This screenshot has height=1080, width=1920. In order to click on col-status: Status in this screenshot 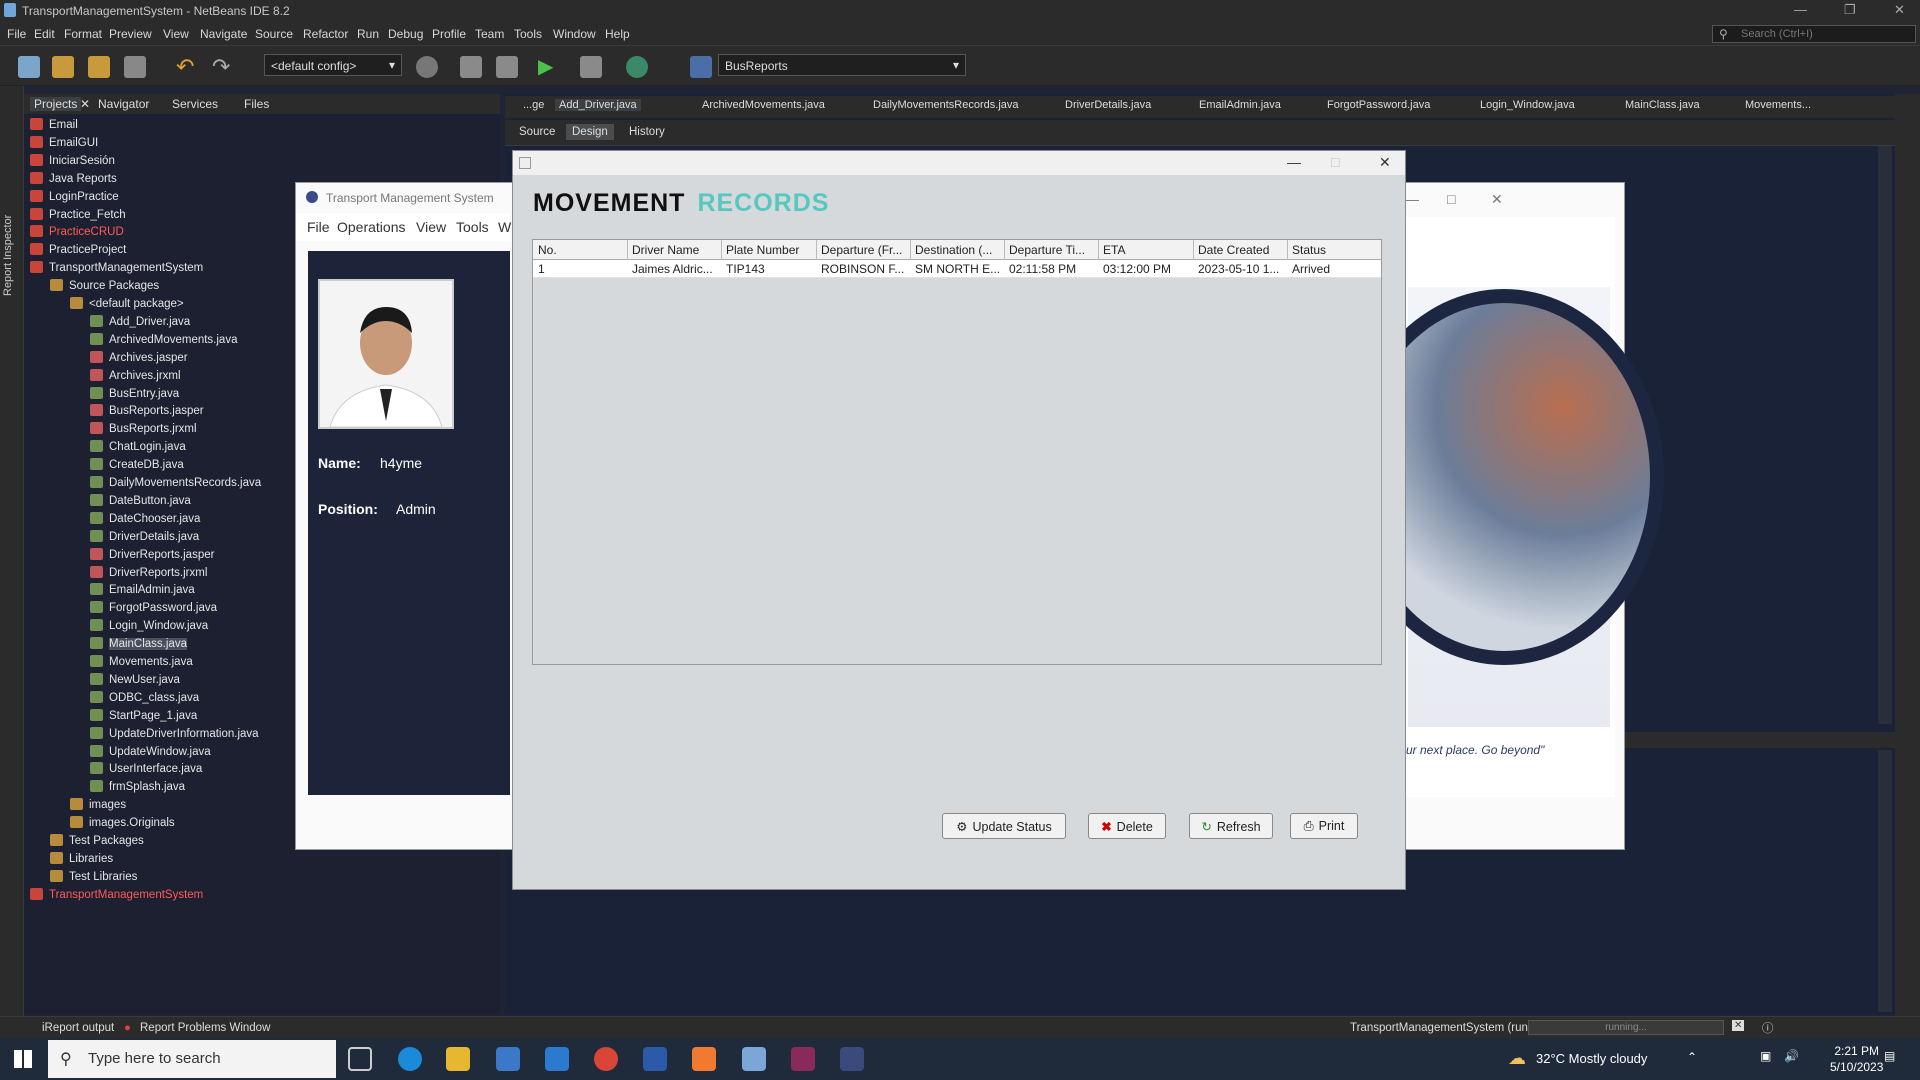, I will do `click(1336, 250)`.